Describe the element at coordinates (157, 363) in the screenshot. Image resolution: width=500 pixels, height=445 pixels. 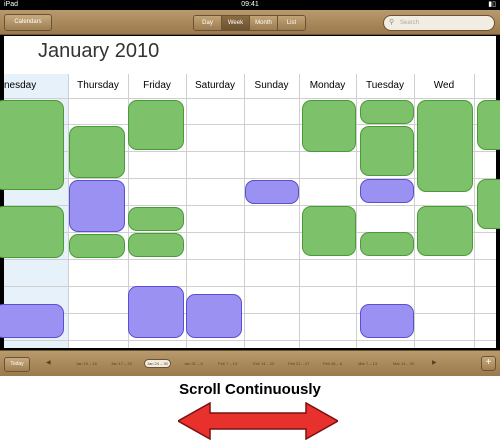
I see `week-item-selected: Jan 24 – 30` at that location.